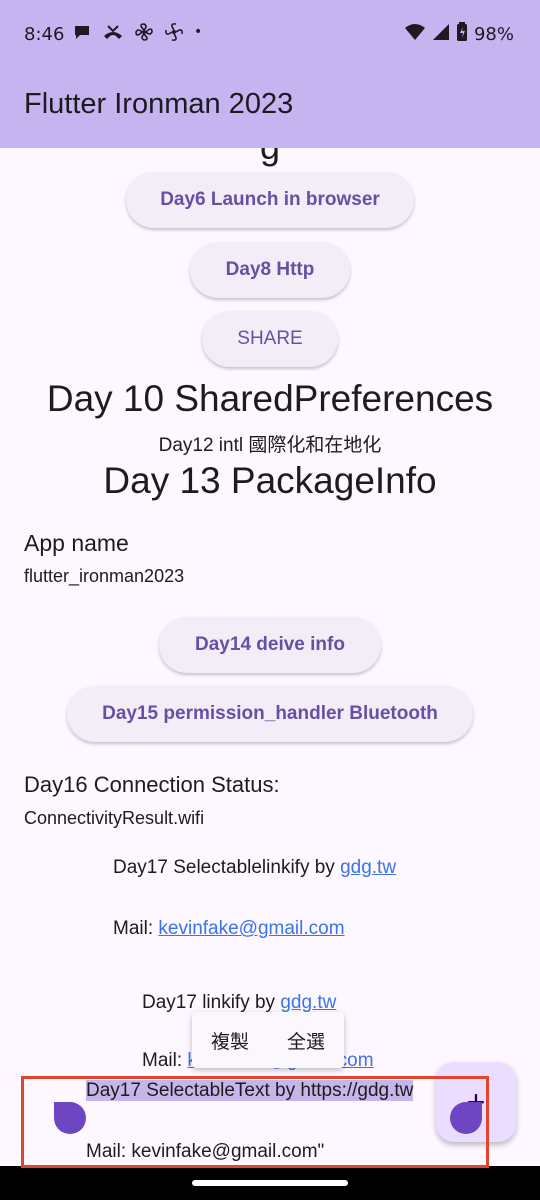 The image size is (540, 1200). I want to click on selection-end-handle, so click(466, 1118).